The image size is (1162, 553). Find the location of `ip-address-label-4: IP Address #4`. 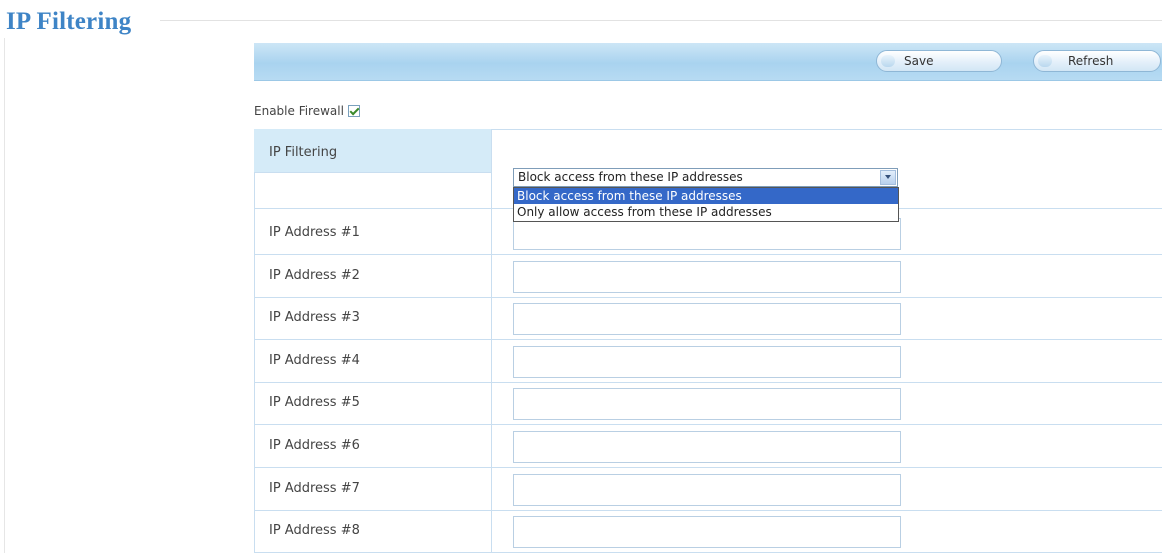

ip-address-label-4: IP Address #4 is located at coordinates (314, 360).